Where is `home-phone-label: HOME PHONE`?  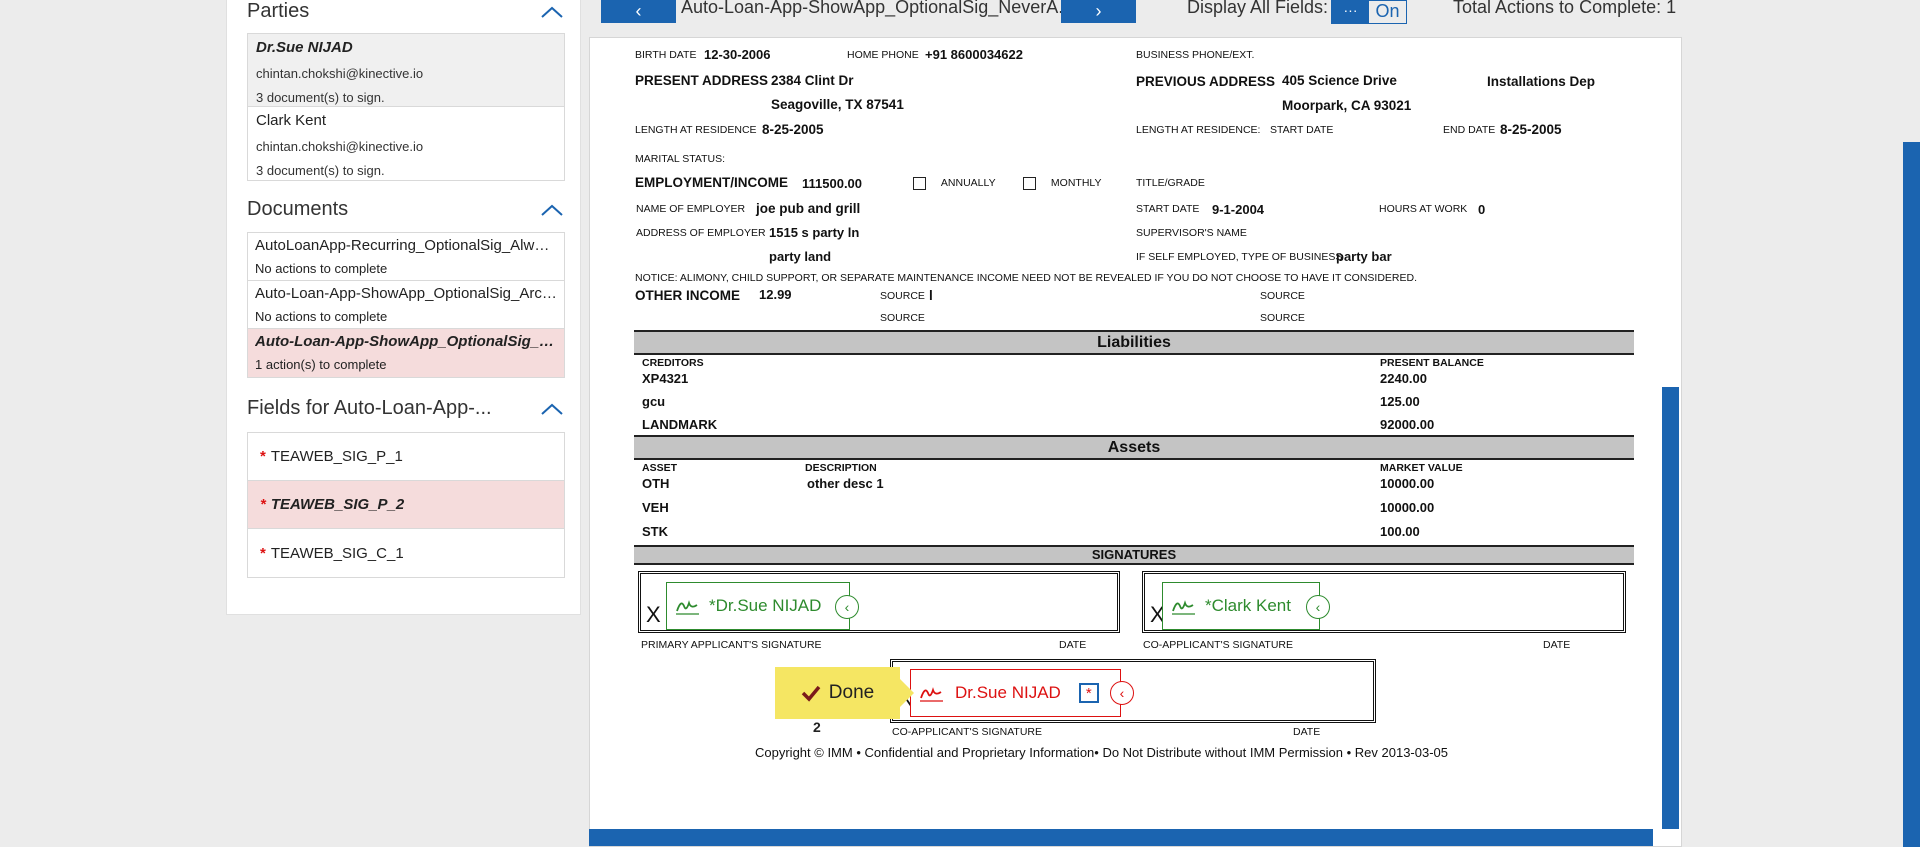 home-phone-label: HOME PHONE is located at coordinates (883, 55).